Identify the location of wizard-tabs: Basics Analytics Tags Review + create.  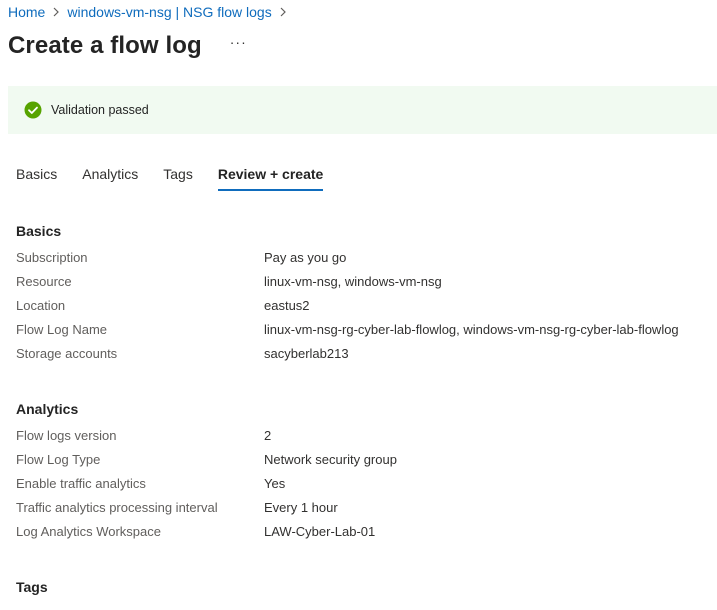
(182, 176).